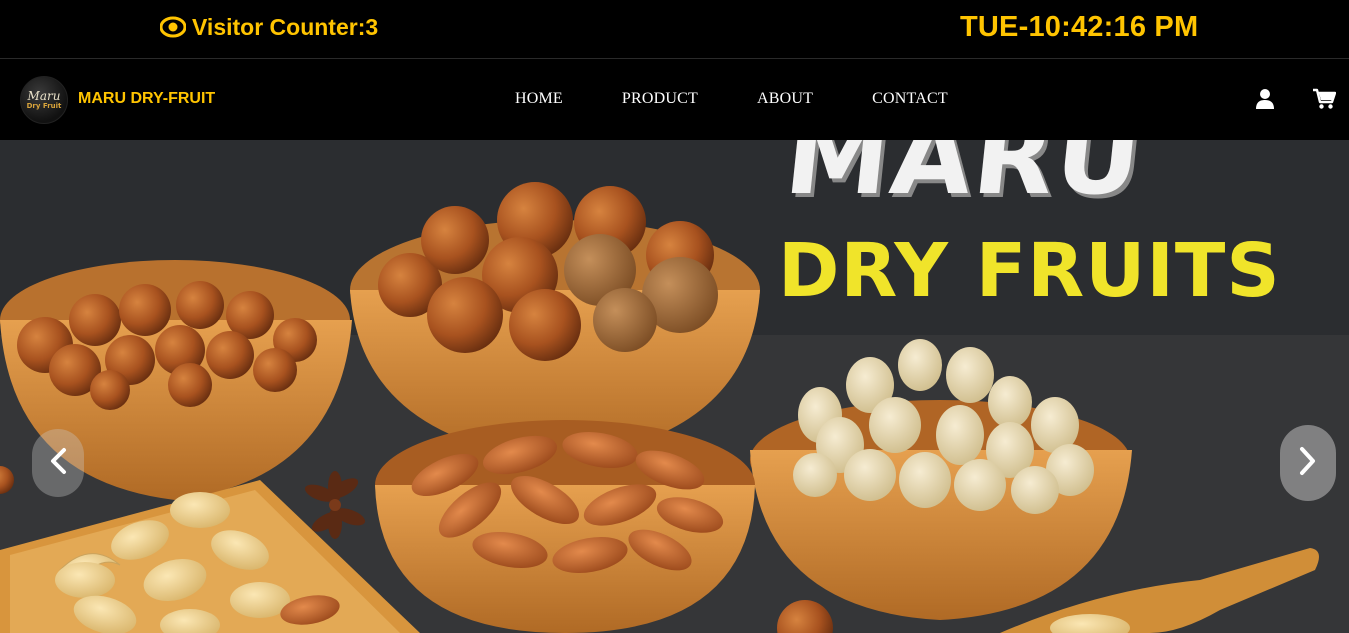  I want to click on user-icon, so click(1265, 101).